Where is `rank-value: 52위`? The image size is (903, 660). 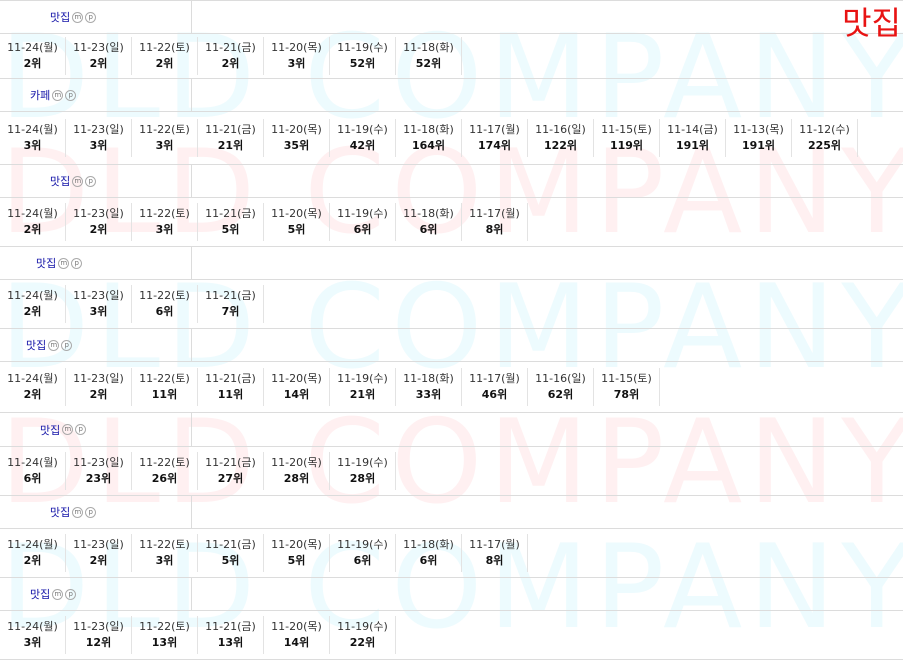 rank-value: 52위 is located at coordinates (428, 63).